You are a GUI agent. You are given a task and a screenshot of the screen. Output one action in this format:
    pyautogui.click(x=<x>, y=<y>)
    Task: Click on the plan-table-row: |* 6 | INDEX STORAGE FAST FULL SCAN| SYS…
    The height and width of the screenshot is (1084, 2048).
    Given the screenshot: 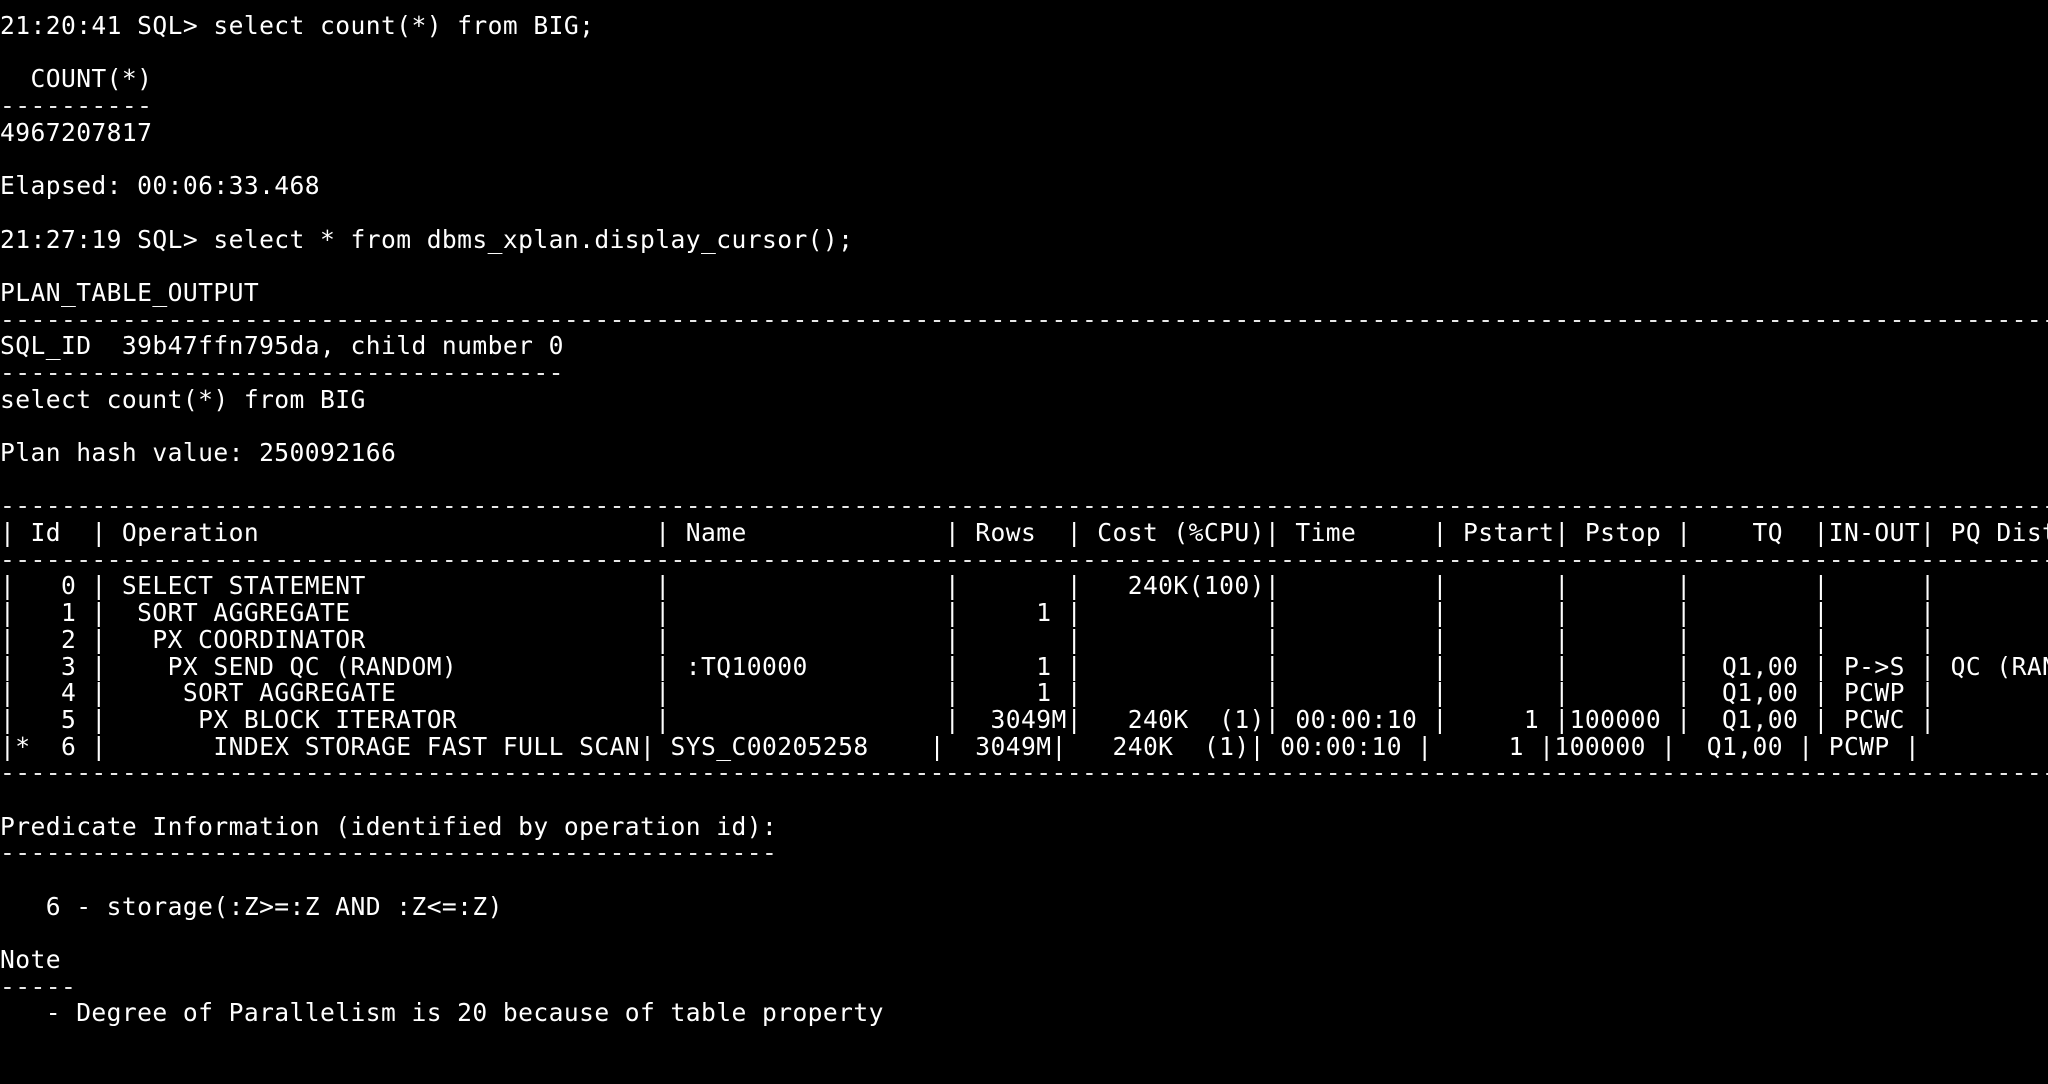 What is the action you would take?
    pyautogui.click(x=1024, y=746)
    